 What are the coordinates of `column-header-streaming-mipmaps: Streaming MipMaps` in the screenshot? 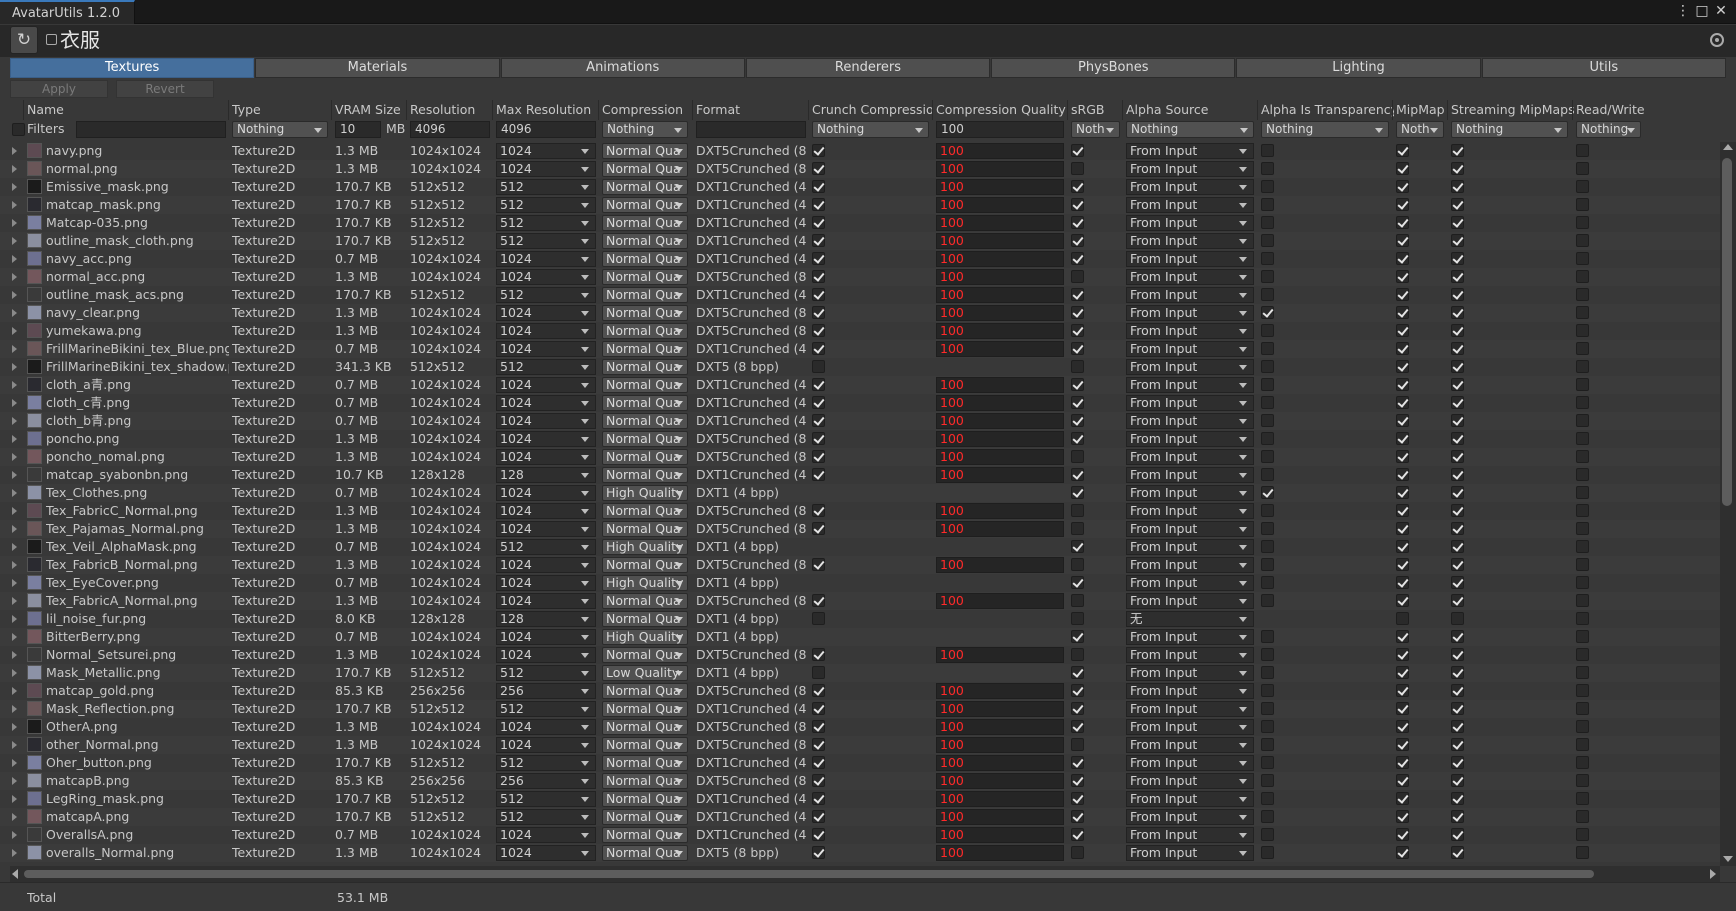 It's located at (1512, 109).